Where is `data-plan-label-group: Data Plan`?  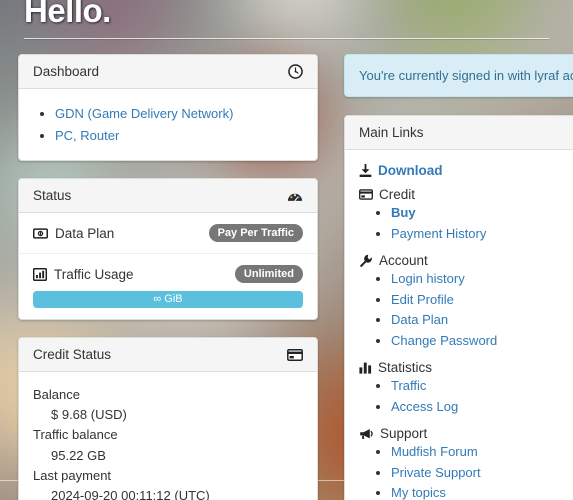
data-plan-label-group: Data Plan is located at coordinates (73, 233).